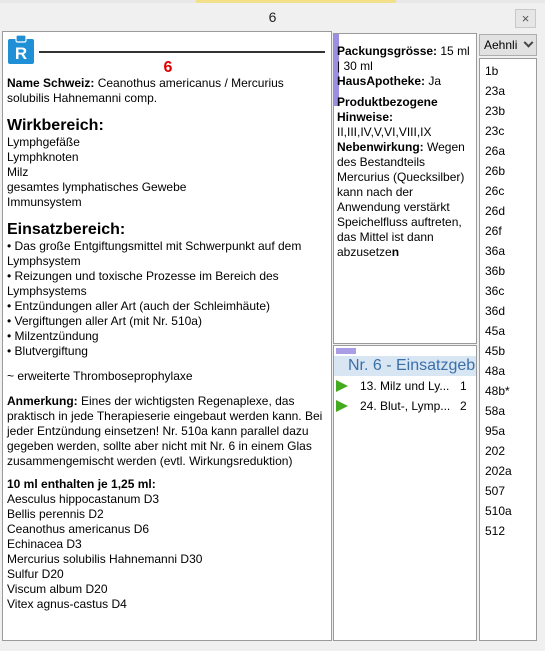 The image size is (545, 651). I want to click on similar-item: 26a, so click(495, 151).